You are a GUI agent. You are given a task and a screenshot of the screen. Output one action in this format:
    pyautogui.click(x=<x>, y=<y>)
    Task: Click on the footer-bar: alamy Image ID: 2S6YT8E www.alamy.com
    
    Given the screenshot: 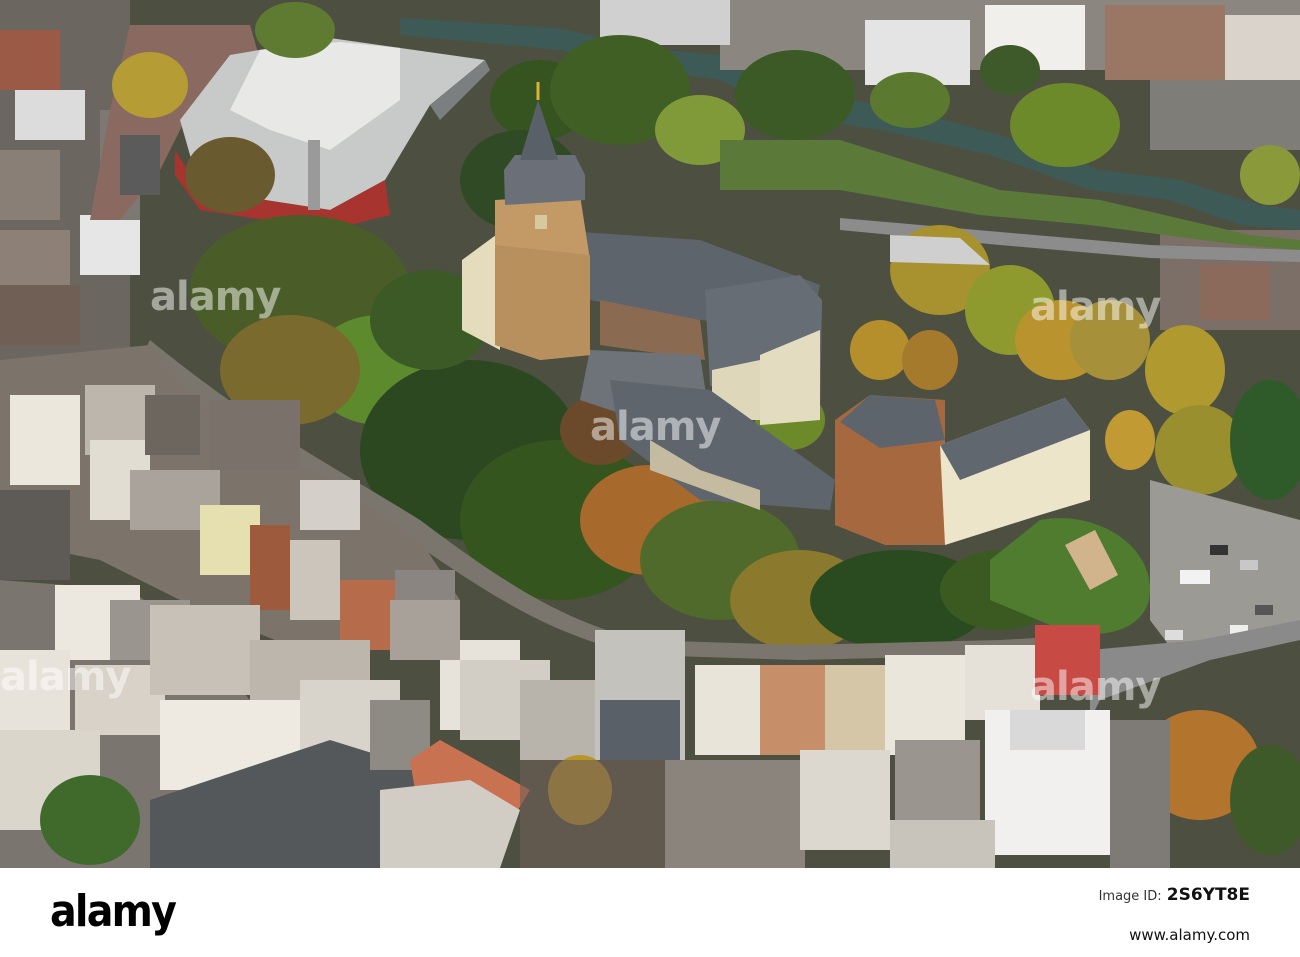 What is the action you would take?
    pyautogui.click(x=650, y=912)
    